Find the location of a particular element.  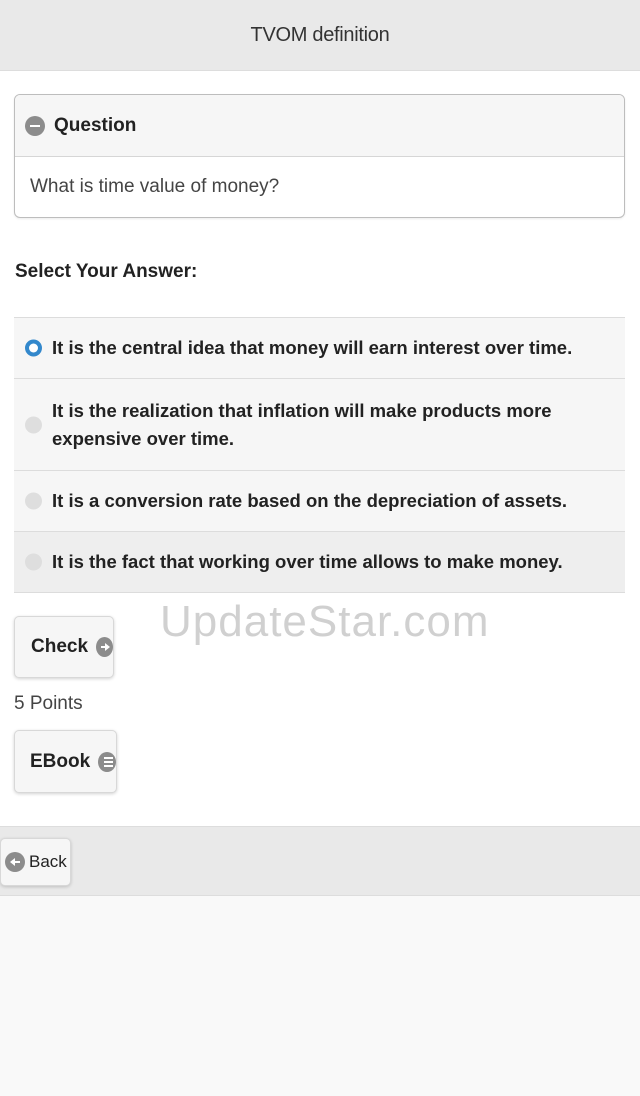

check-button-label: Check is located at coordinates (60, 646).